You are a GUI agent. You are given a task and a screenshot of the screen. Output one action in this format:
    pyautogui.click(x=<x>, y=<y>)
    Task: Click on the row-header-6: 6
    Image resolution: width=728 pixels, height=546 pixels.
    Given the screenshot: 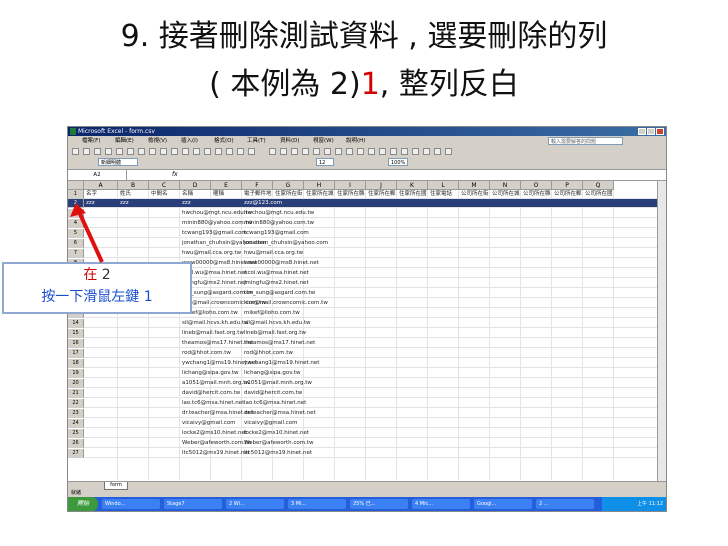 What is the action you would take?
    pyautogui.click(x=76, y=243)
    